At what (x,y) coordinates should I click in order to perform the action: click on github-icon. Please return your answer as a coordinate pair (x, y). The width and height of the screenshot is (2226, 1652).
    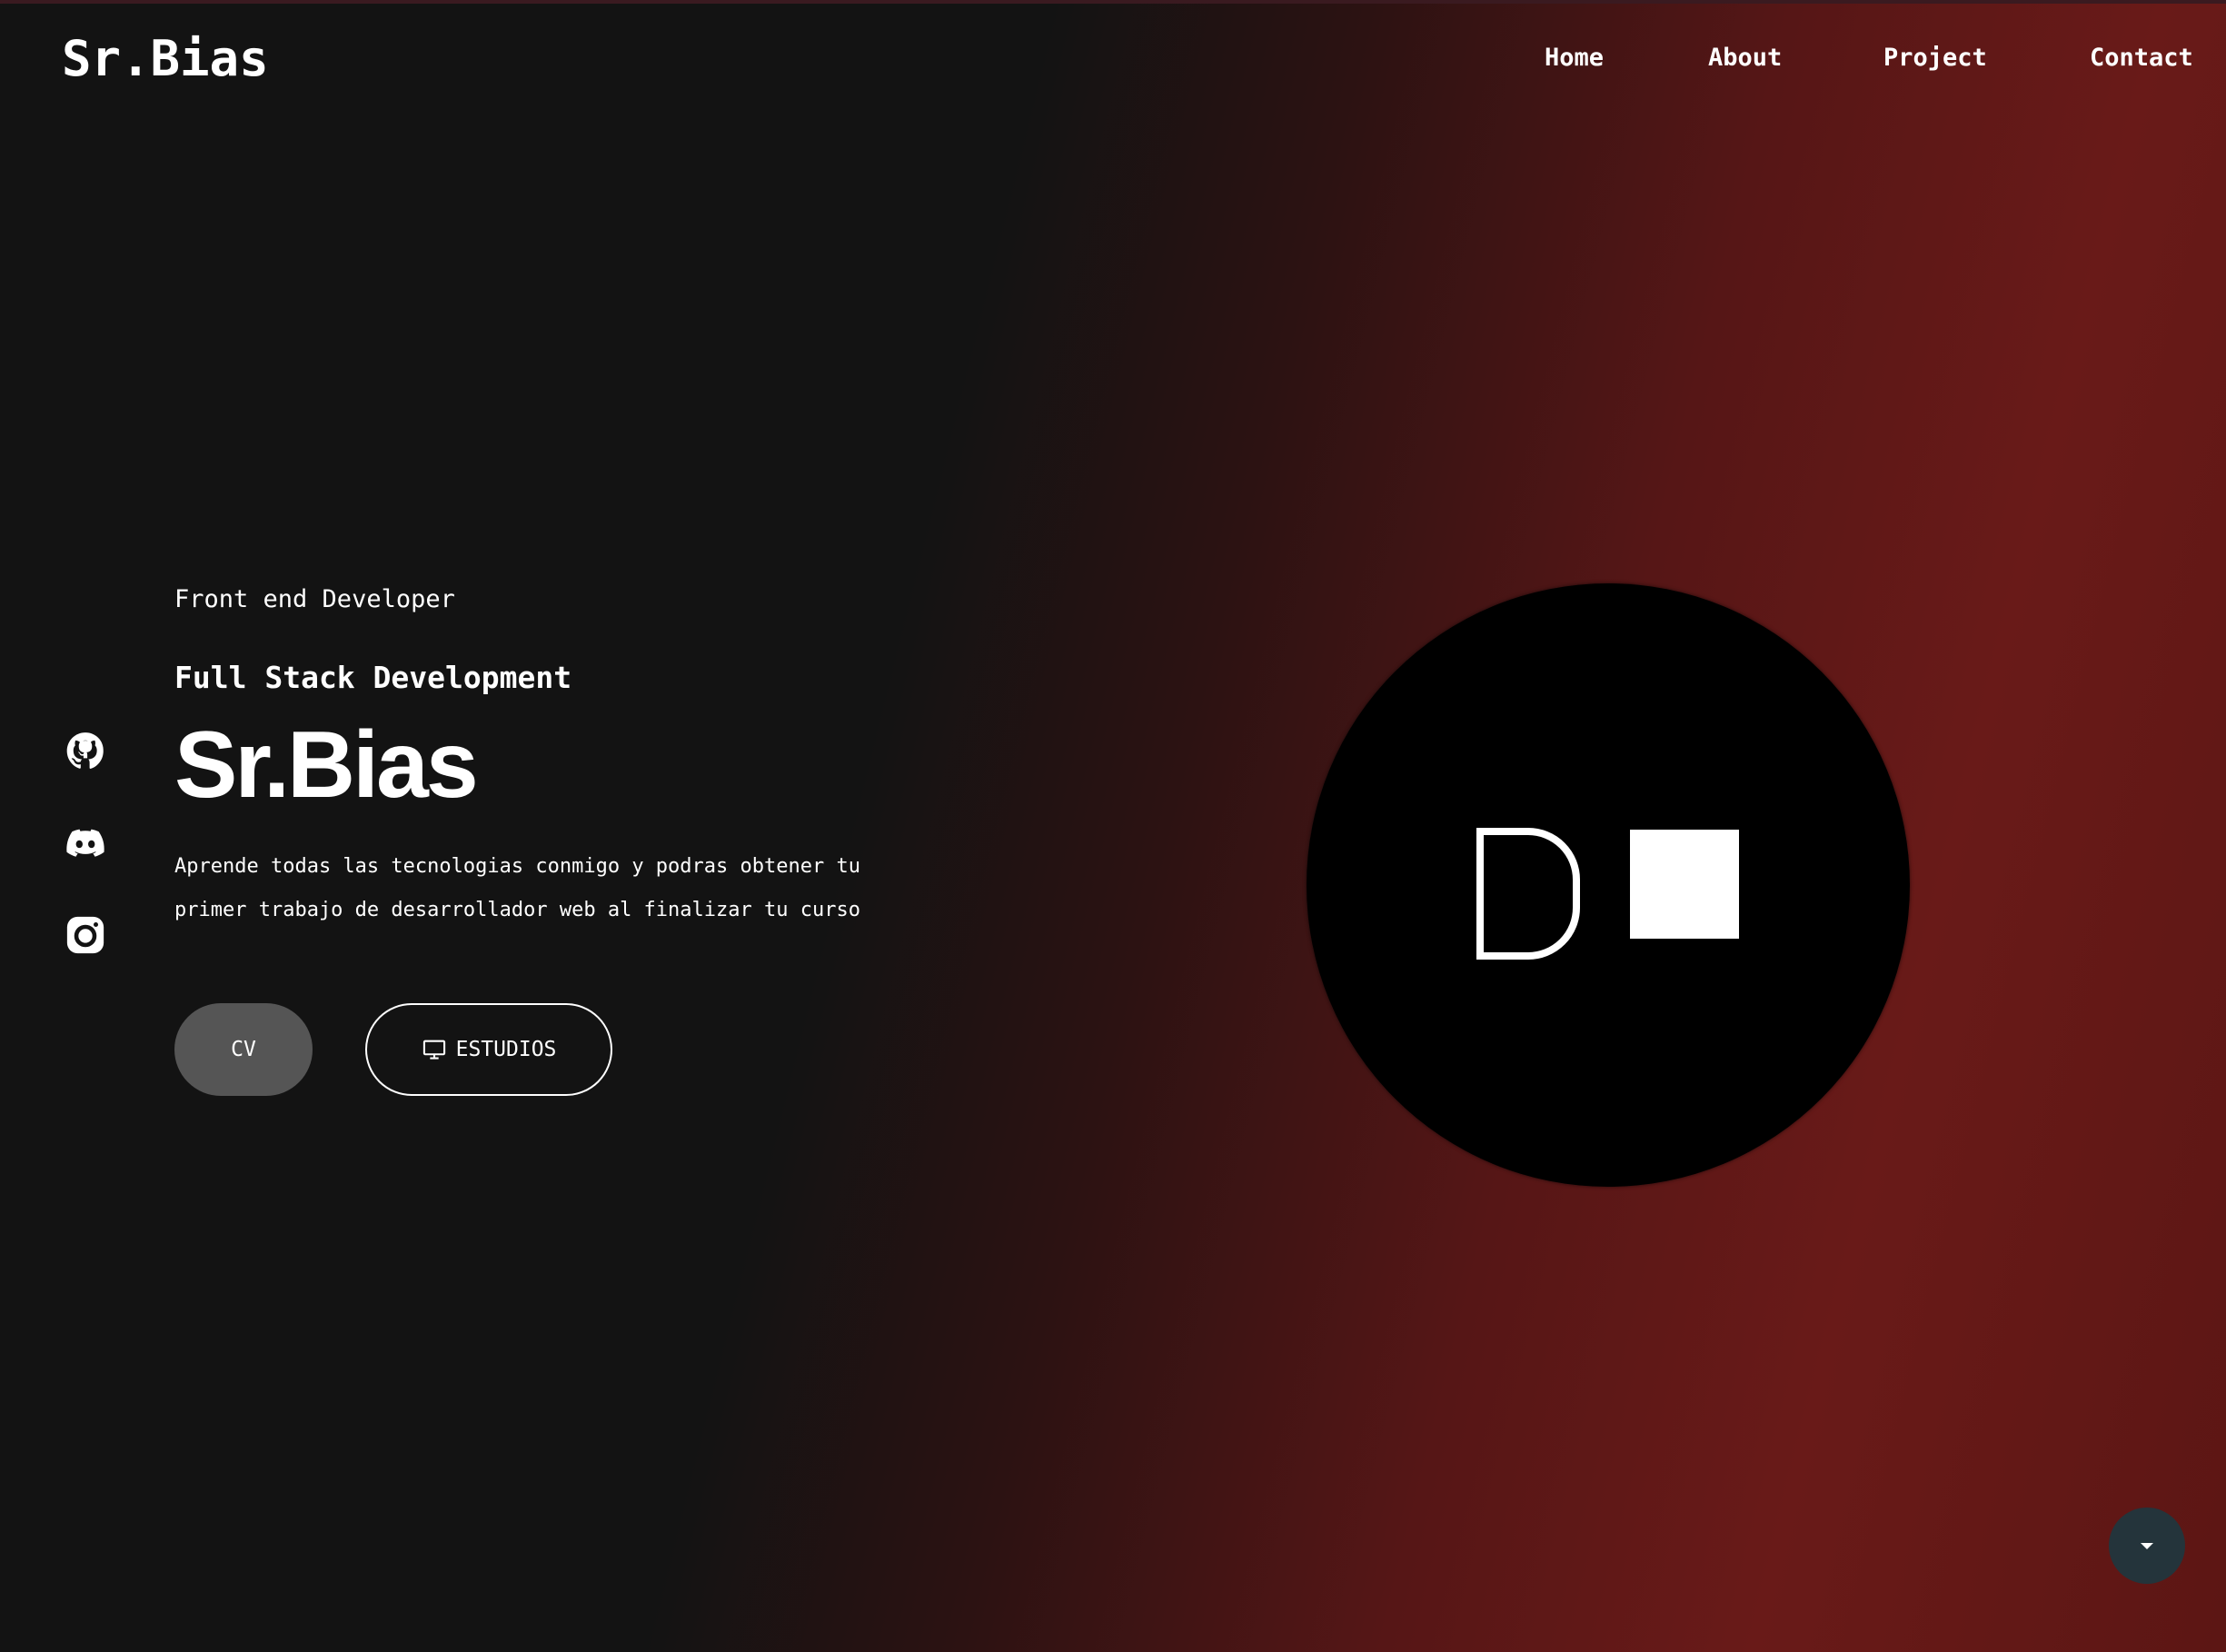
    Looking at the image, I should click on (85, 750).